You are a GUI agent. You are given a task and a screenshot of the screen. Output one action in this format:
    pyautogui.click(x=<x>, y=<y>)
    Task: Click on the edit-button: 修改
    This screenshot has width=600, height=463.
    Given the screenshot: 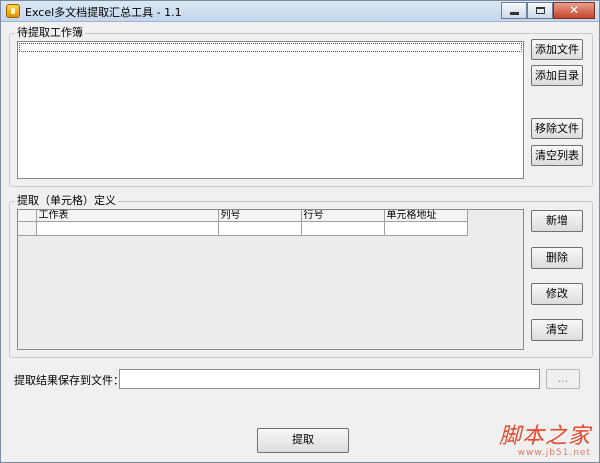 What is the action you would take?
    pyautogui.click(x=557, y=294)
    